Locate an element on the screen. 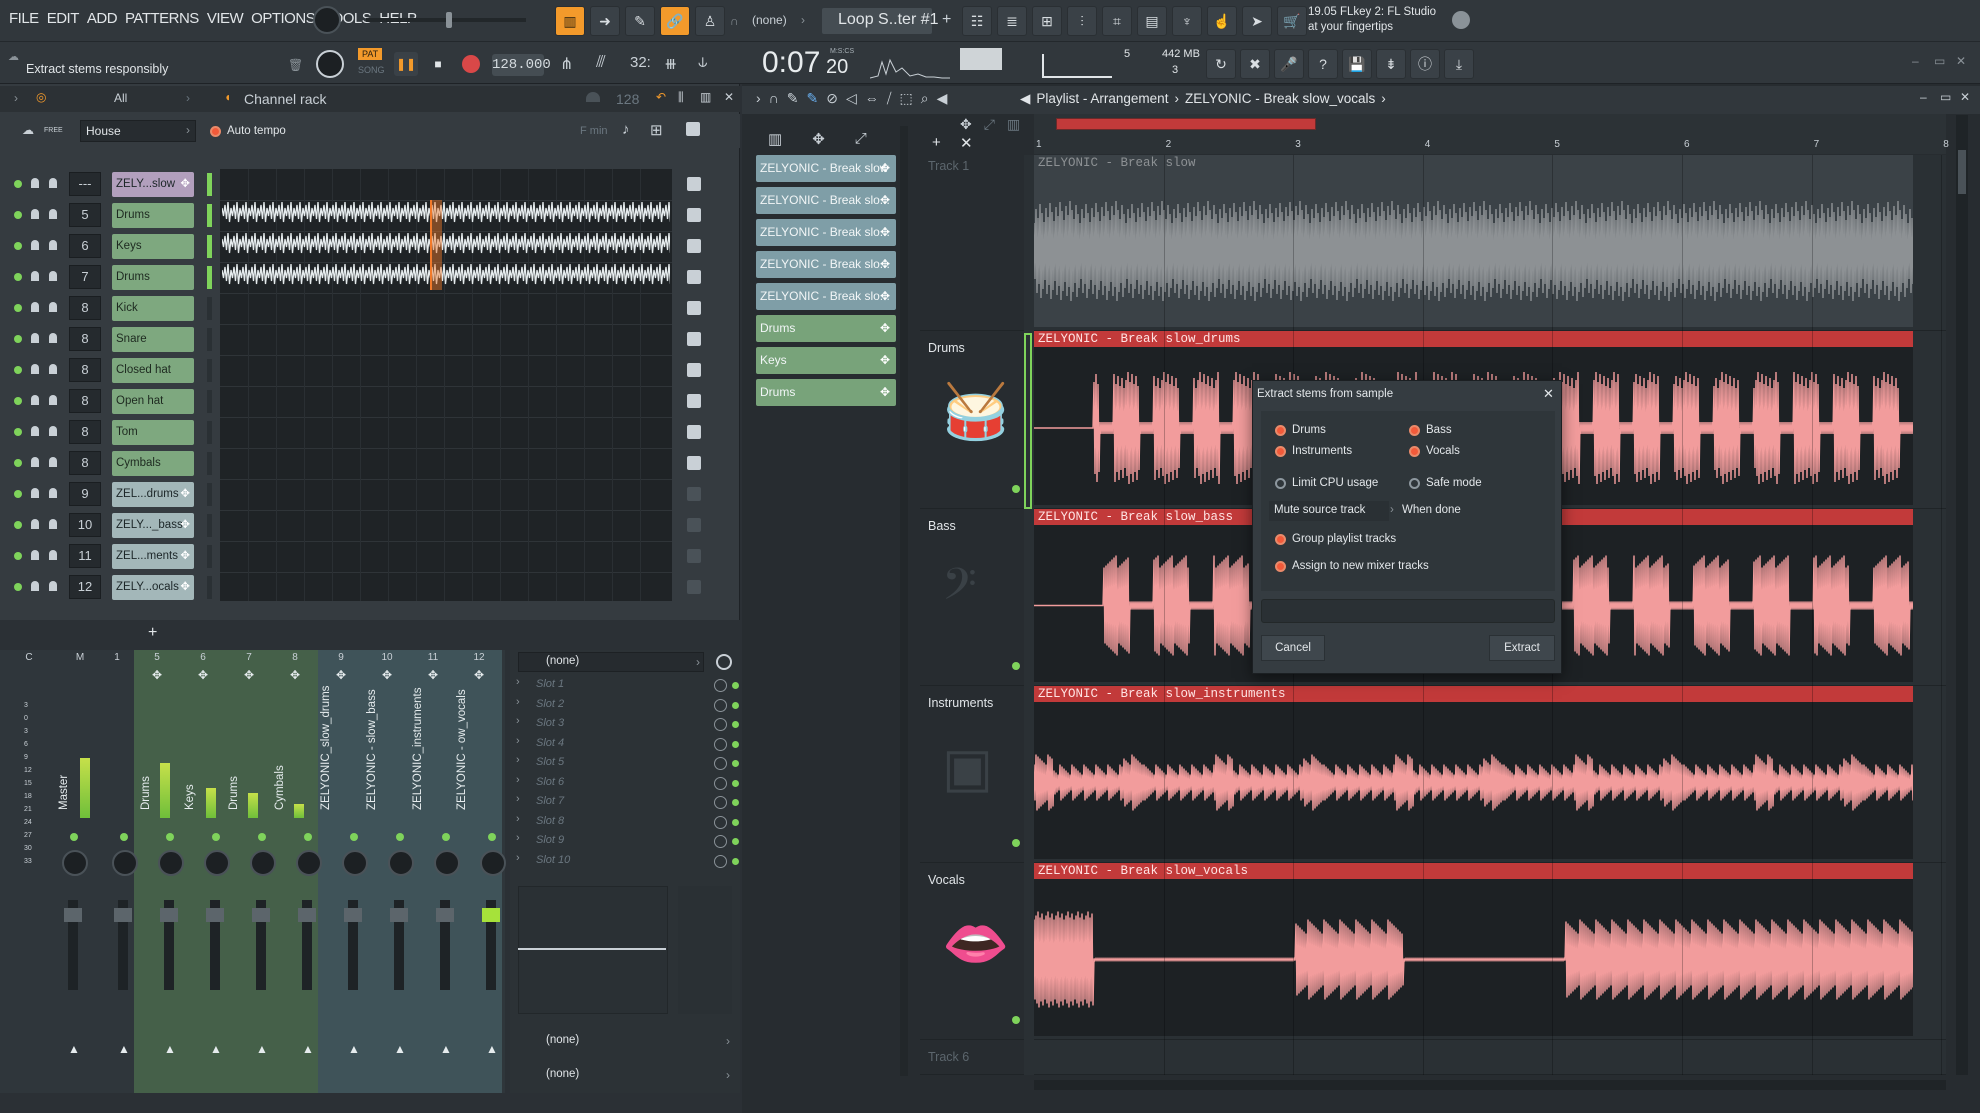 The width and height of the screenshot is (1980, 1113). mixer-target: 5 is located at coordinates (85, 215).